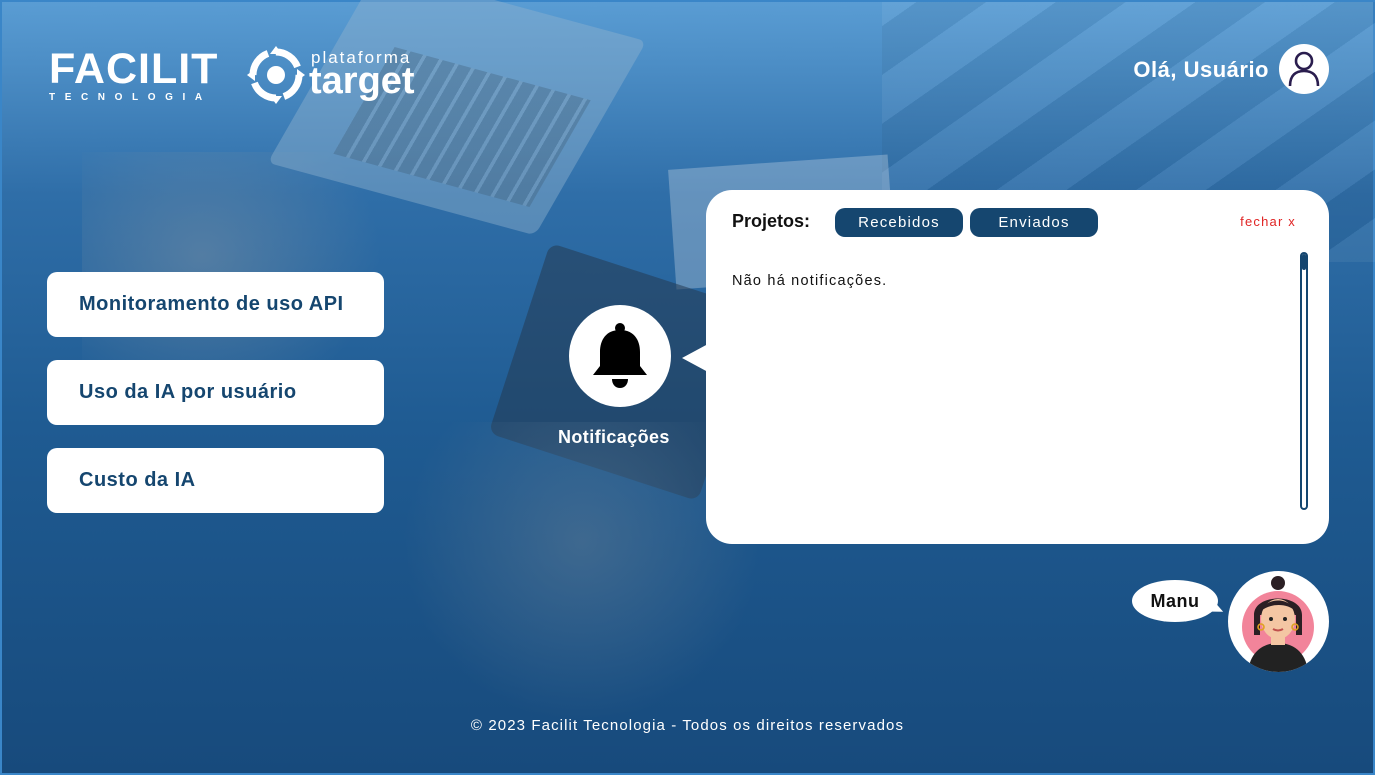  What do you see at coordinates (810, 281) in the screenshot?
I see `empty-notifications-message: Não há notificações.` at bounding box center [810, 281].